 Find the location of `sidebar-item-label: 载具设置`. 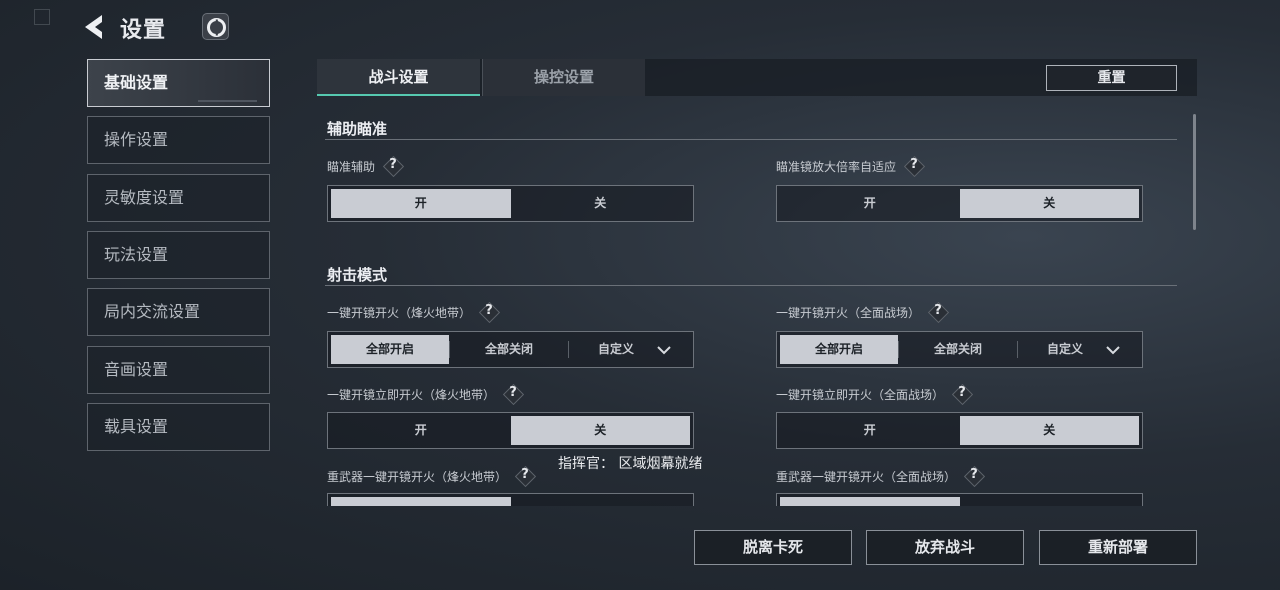

sidebar-item-label: 载具设置 is located at coordinates (136, 426).